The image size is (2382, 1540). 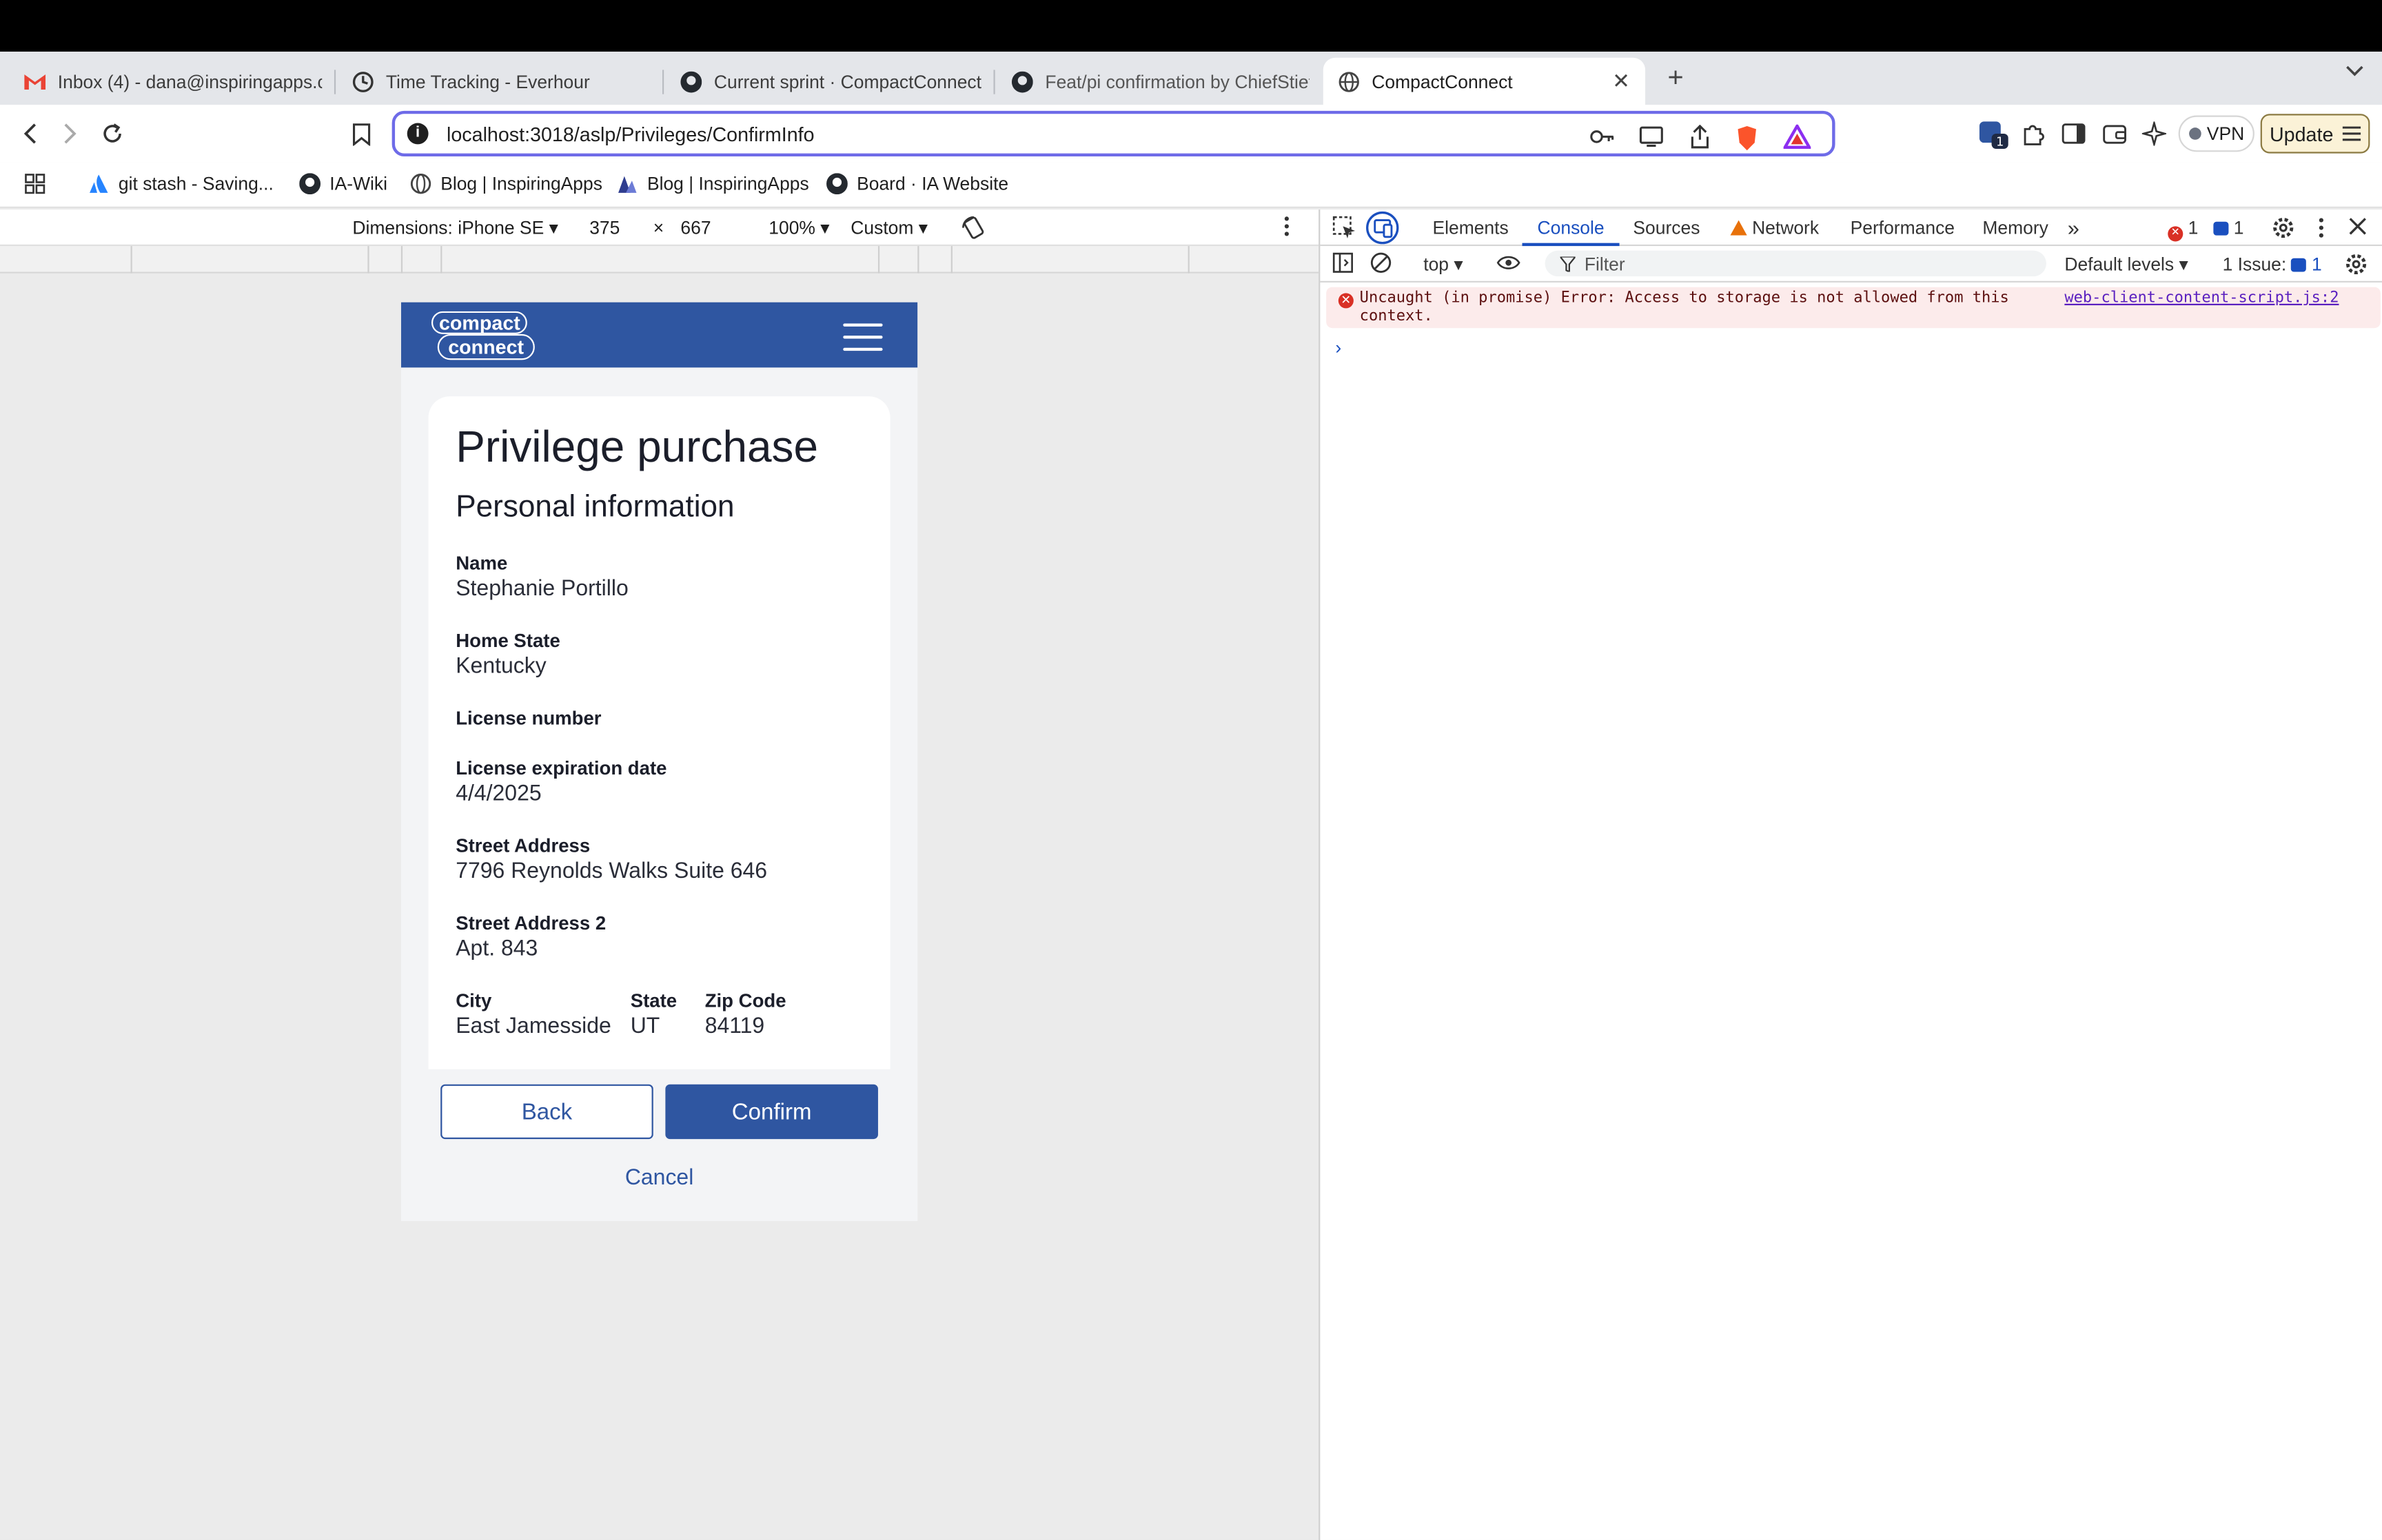 What do you see at coordinates (1286, 228) in the screenshot?
I see `device-more-options-icon` at bounding box center [1286, 228].